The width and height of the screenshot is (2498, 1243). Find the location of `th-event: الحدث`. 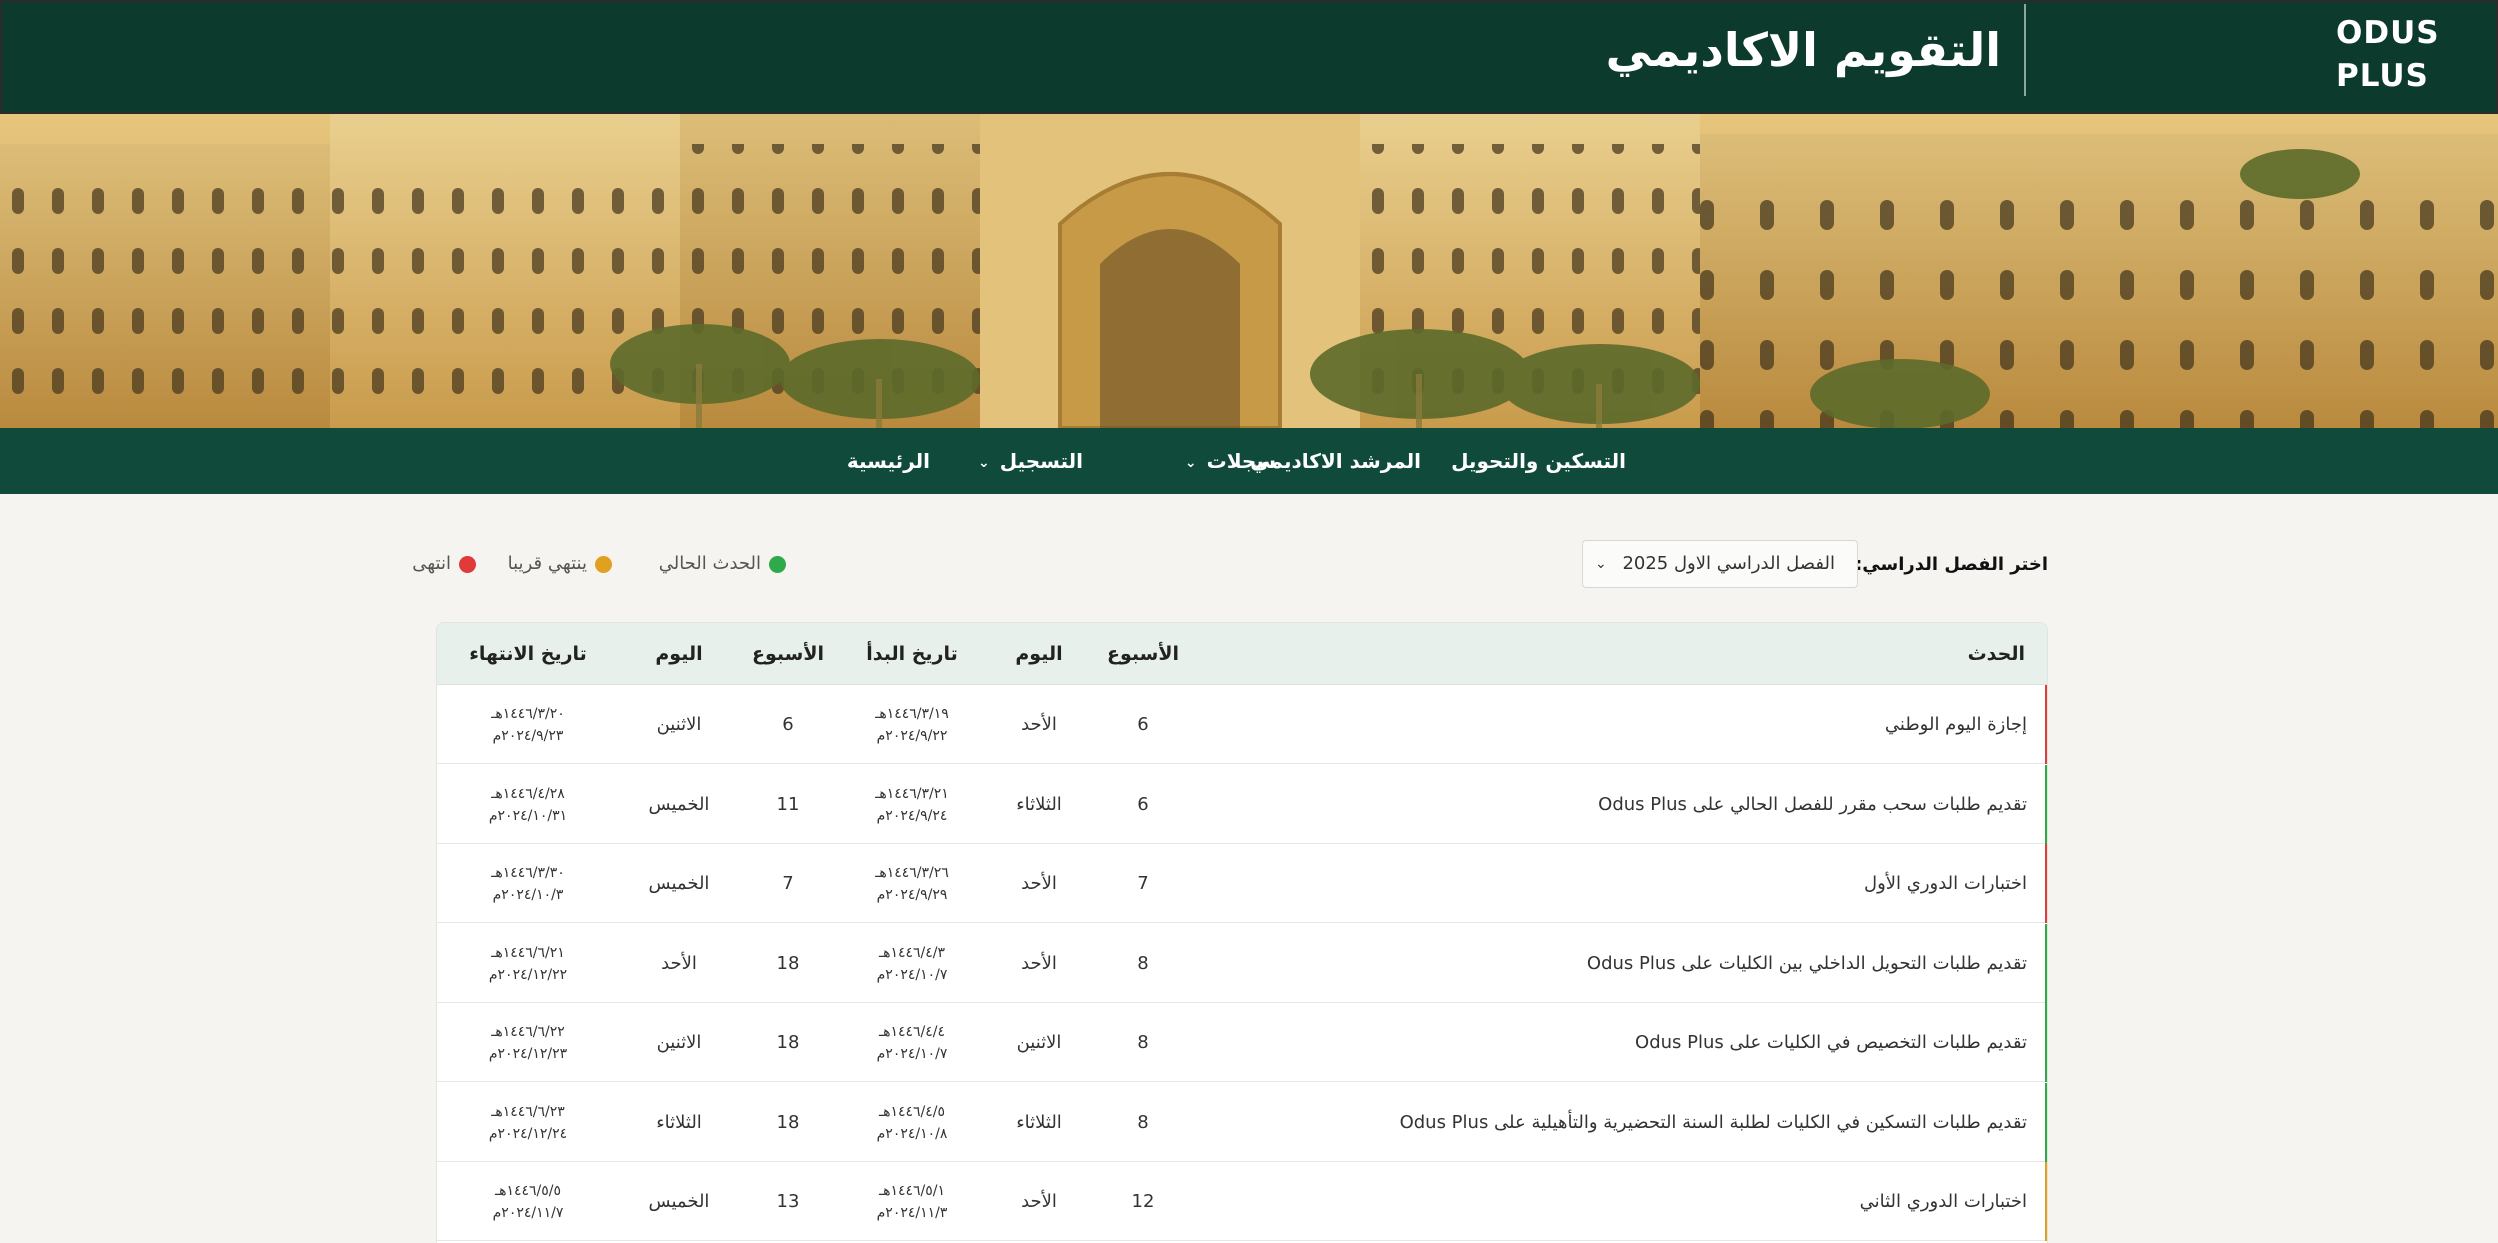

th-event: الحدث is located at coordinates (1996, 654).